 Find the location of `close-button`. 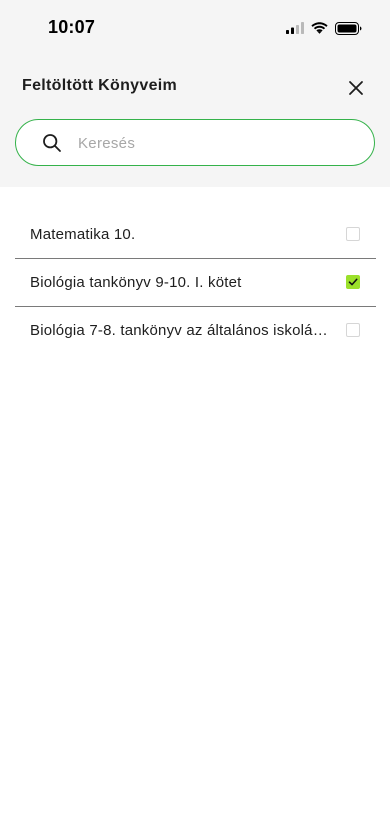

close-button is located at coordinates (356, 88).